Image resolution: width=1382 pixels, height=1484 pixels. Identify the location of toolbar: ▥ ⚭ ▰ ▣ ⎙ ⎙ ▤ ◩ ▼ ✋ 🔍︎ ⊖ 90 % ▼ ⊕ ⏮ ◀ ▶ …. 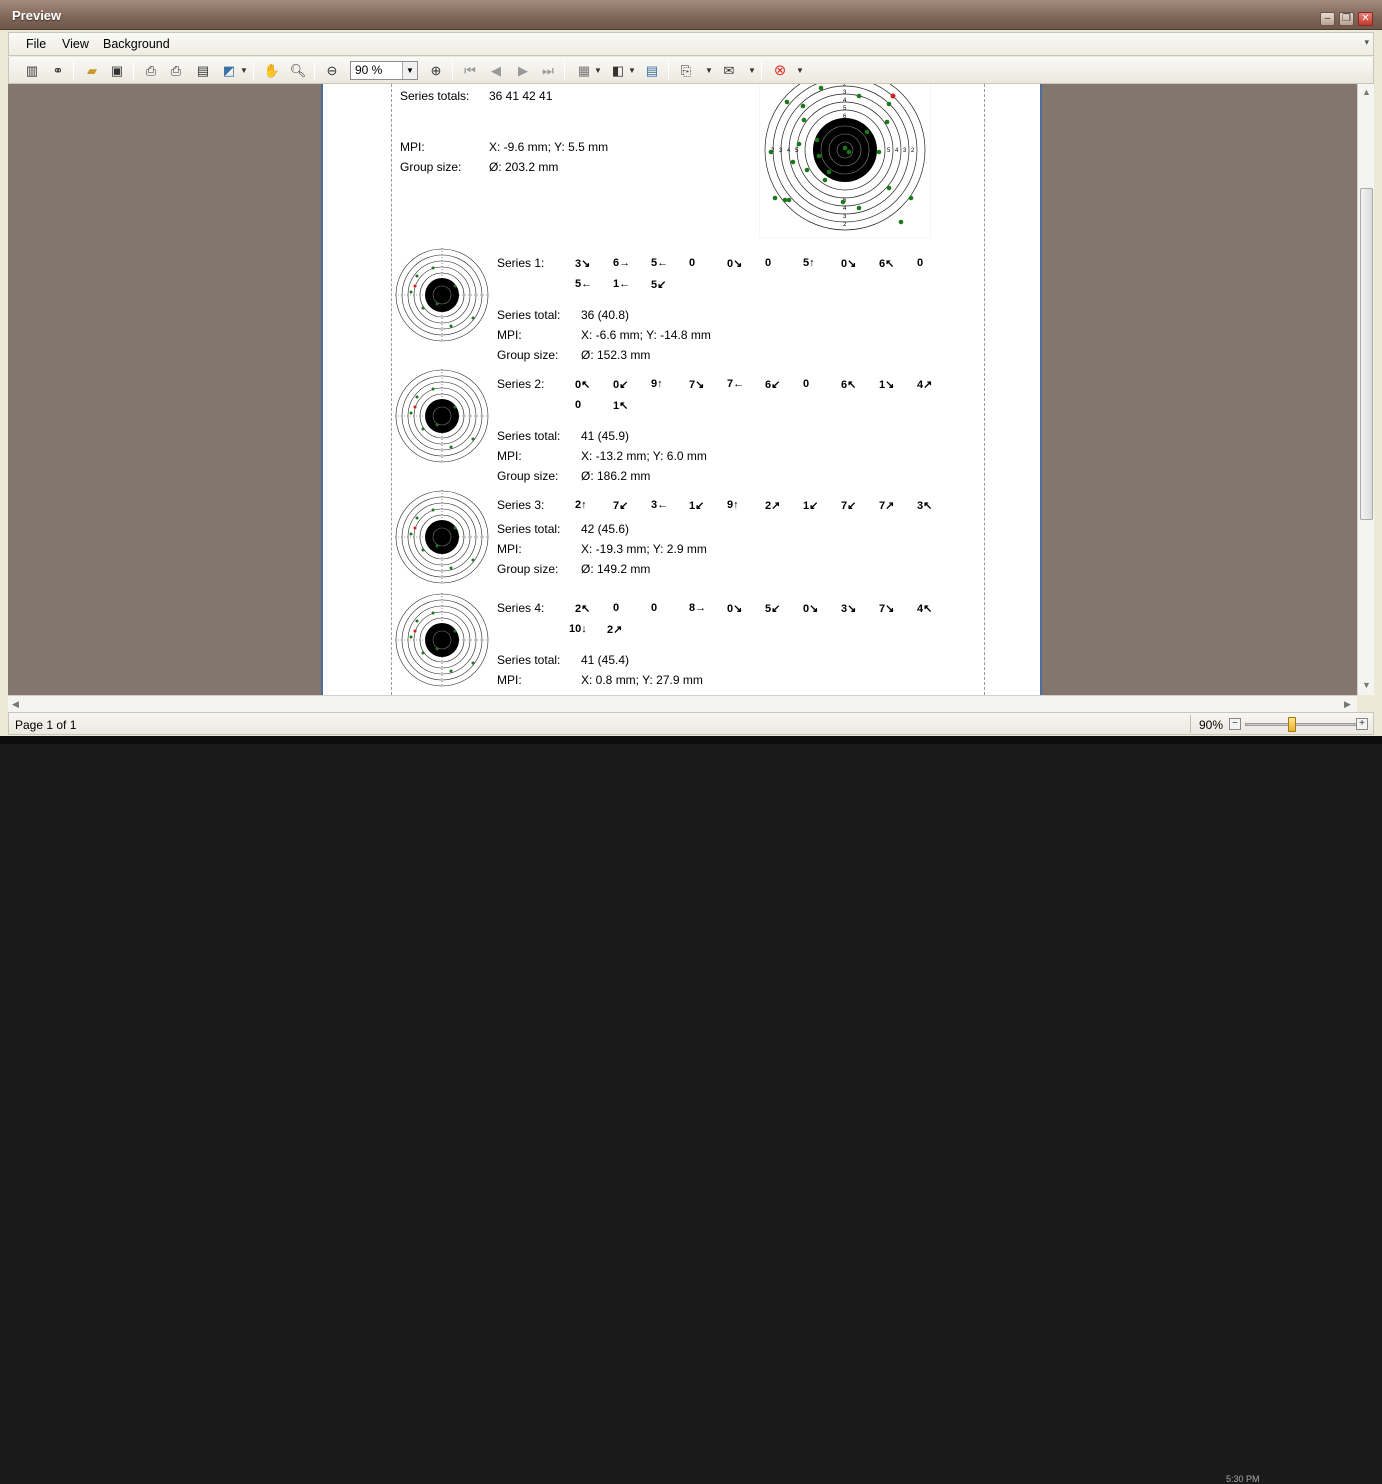
(691, 70).